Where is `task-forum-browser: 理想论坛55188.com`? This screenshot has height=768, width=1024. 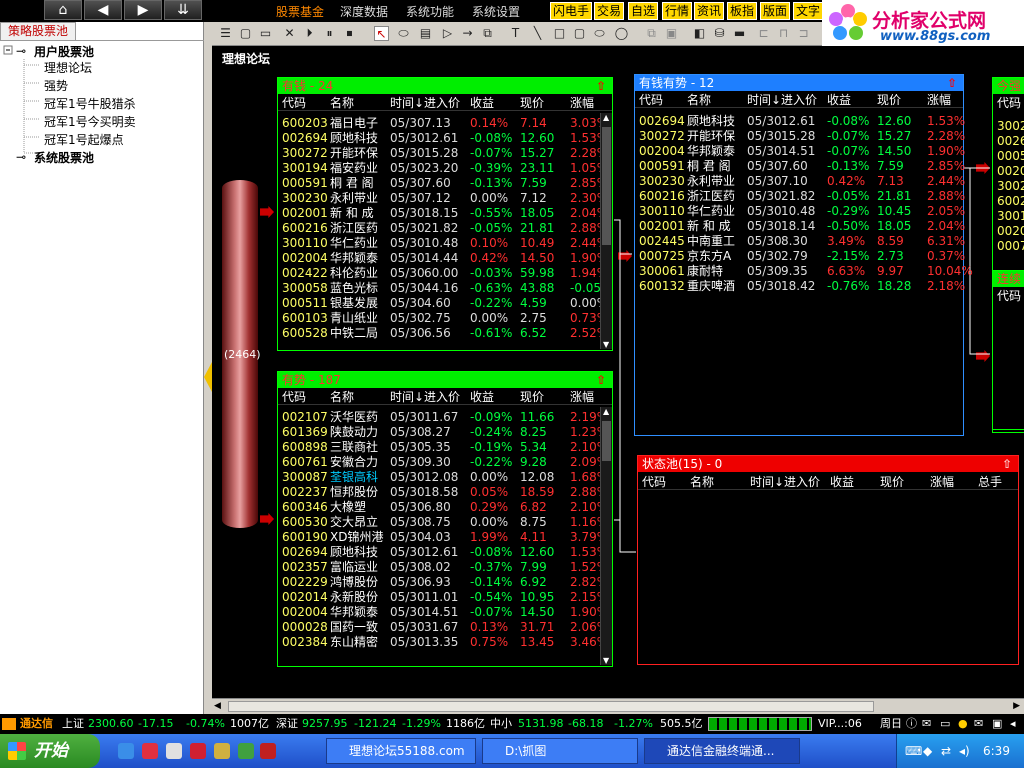 task-forum-browser: 理想论坛55188.com is located at coordinates (401, 751).